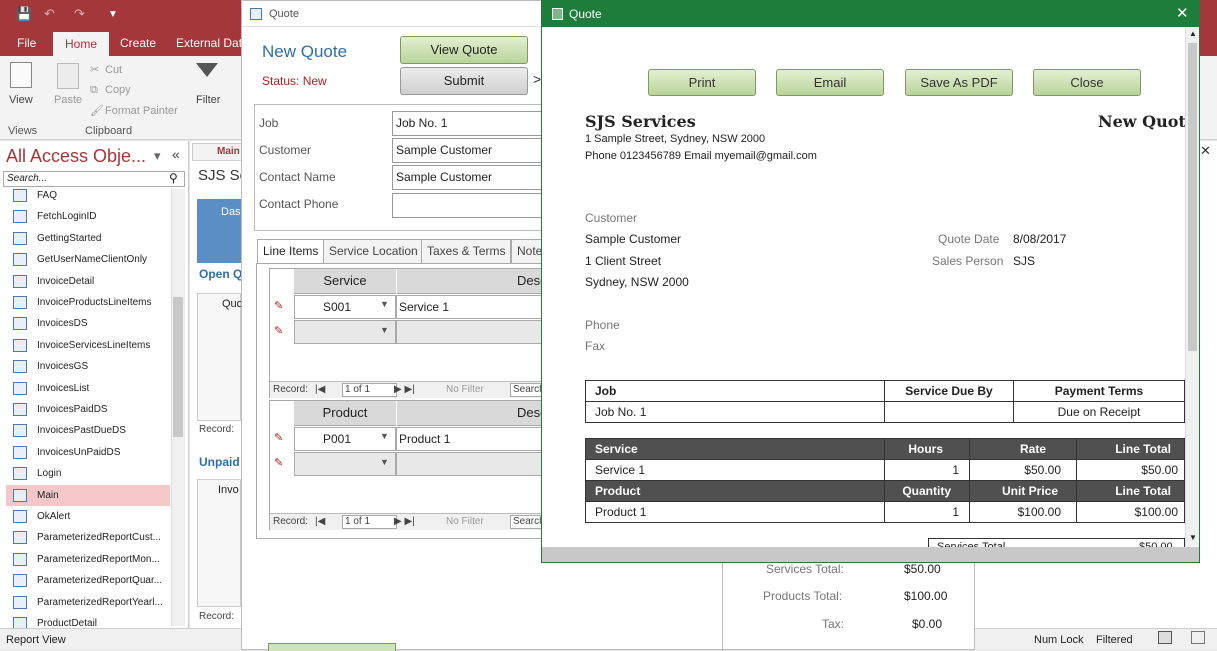 Image resolution: width=1217 pixels, height=651 pixels. I want to click on nav-item: GettingStarted, so click(88, 238).